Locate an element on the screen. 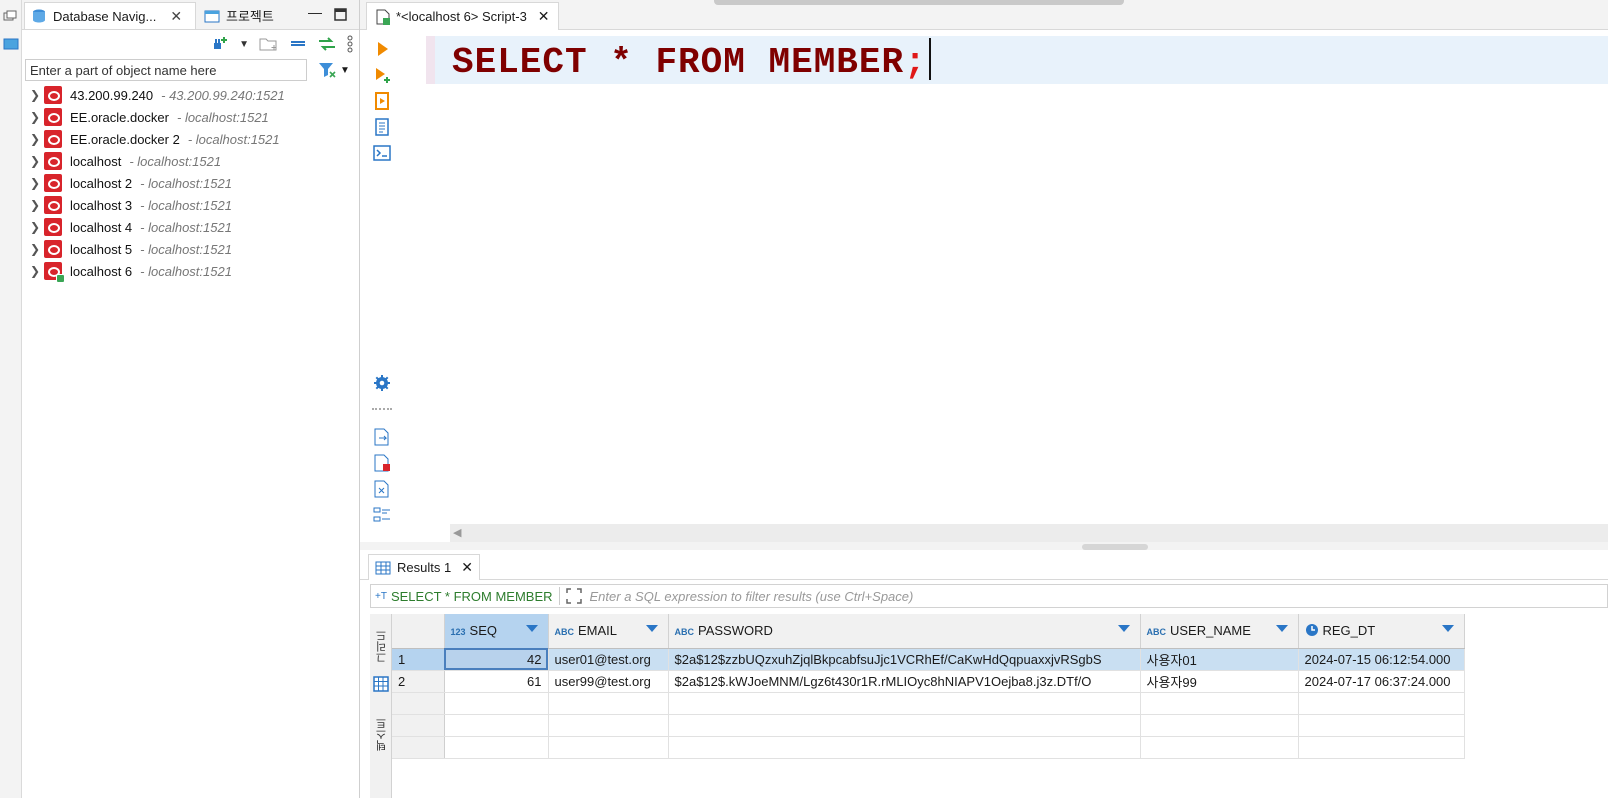  terminal-icon is located at coordinates (382, 153).